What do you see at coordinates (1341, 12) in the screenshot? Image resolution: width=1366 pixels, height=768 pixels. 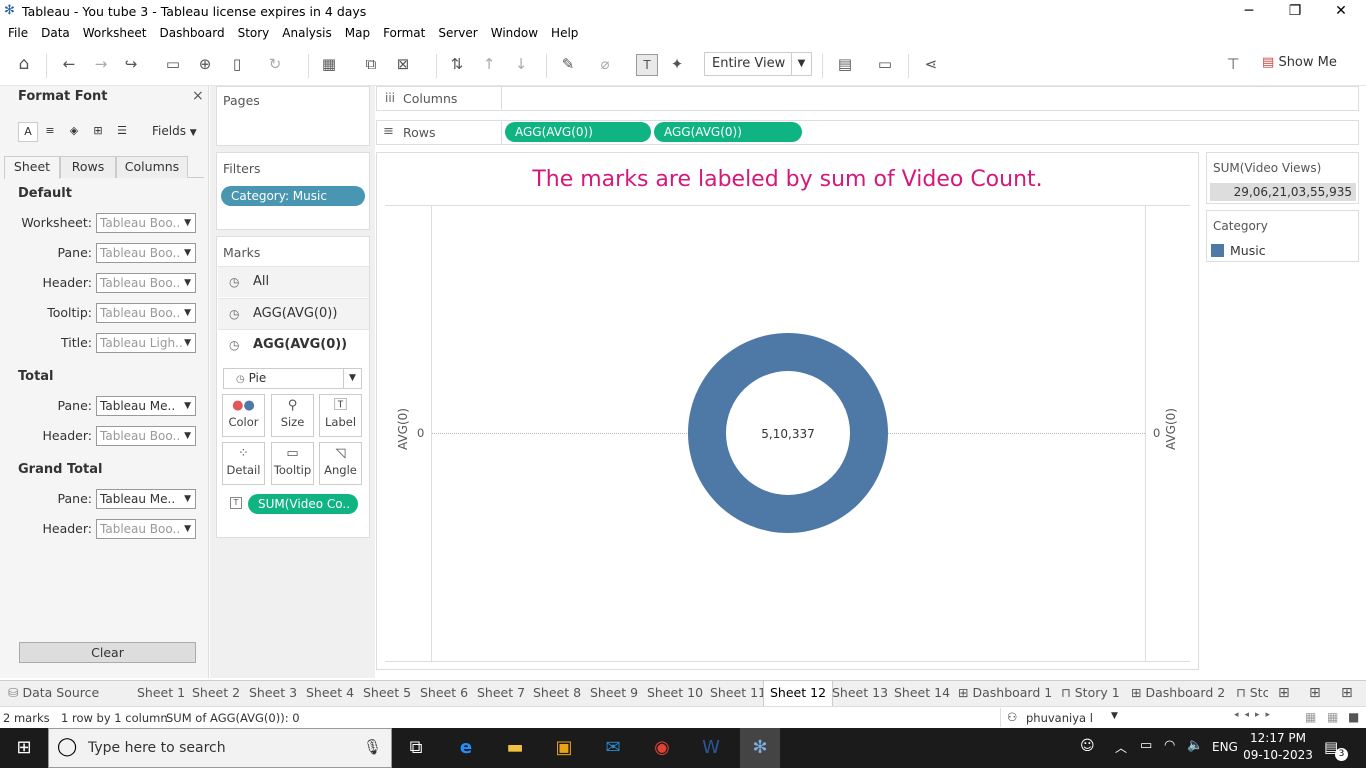 I see `close-button: ✕` at bounding box center [1341, 12].